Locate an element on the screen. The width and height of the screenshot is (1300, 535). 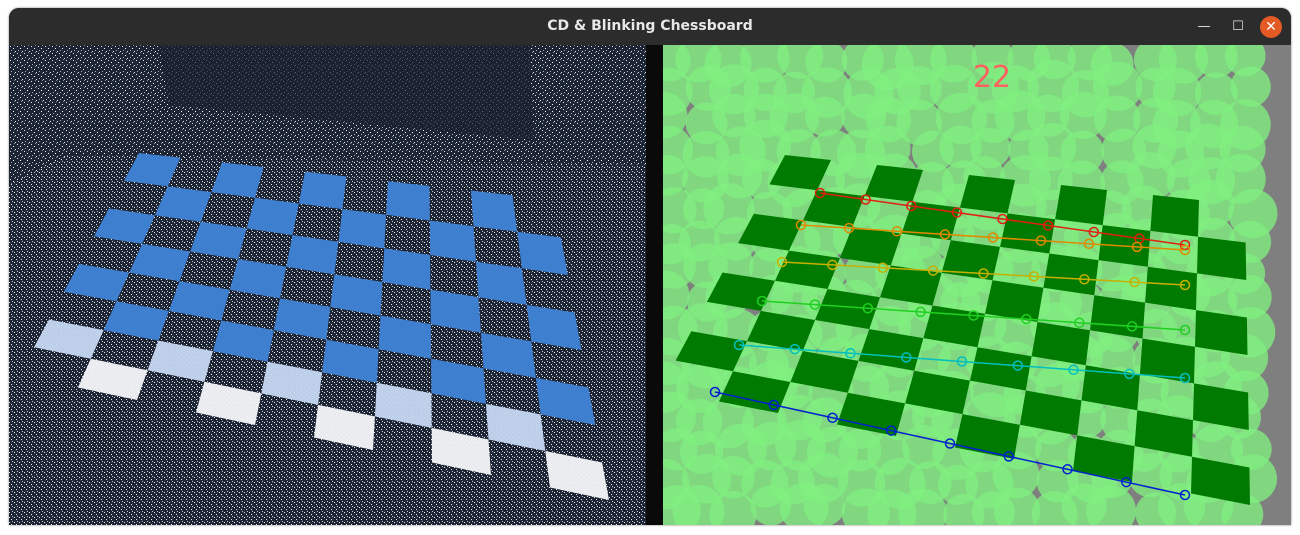
frame-counter: 22 is located at coordinates (992, 77).